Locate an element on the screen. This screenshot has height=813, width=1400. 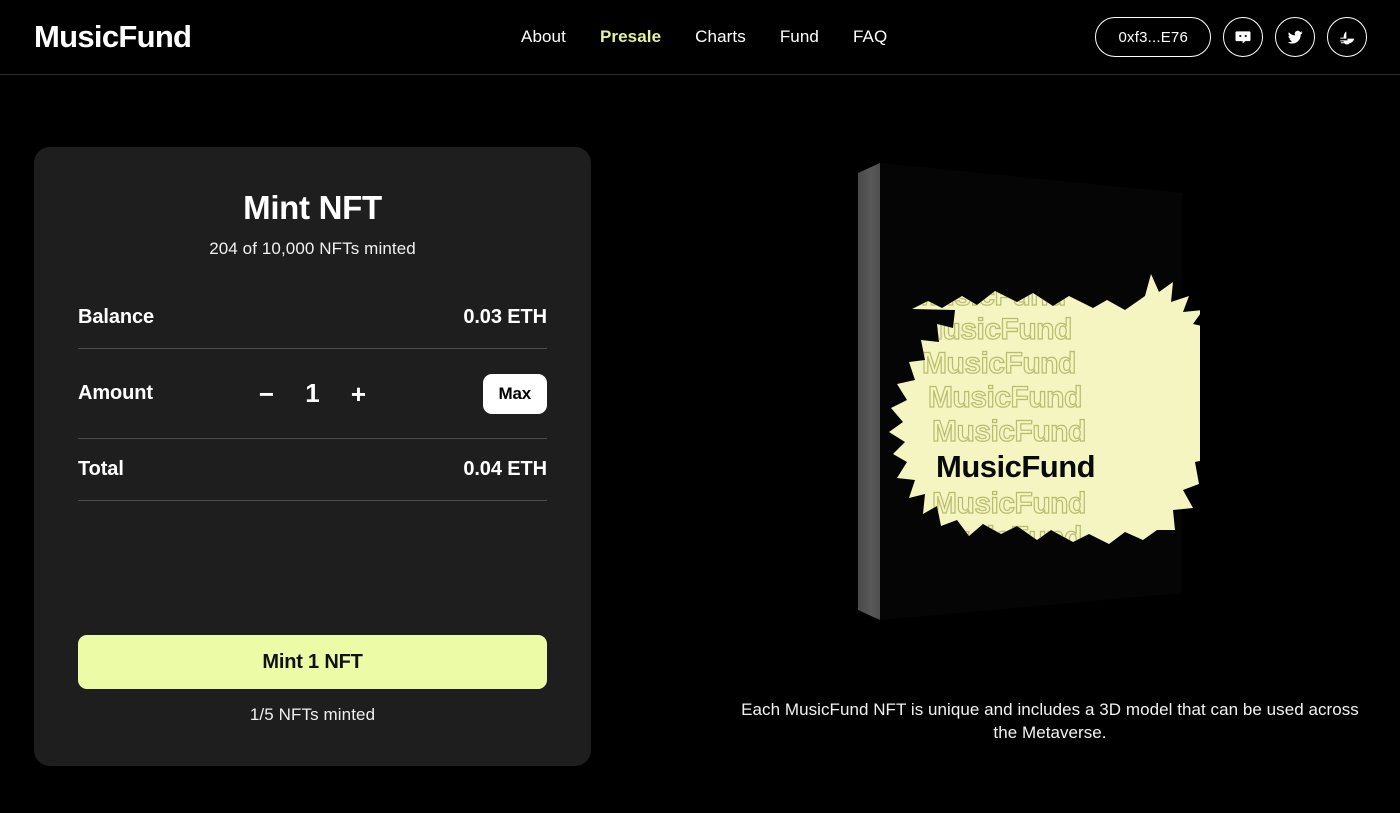
mint-status-text: 1/5 NFTs minted is located at coordinates (312, 714).